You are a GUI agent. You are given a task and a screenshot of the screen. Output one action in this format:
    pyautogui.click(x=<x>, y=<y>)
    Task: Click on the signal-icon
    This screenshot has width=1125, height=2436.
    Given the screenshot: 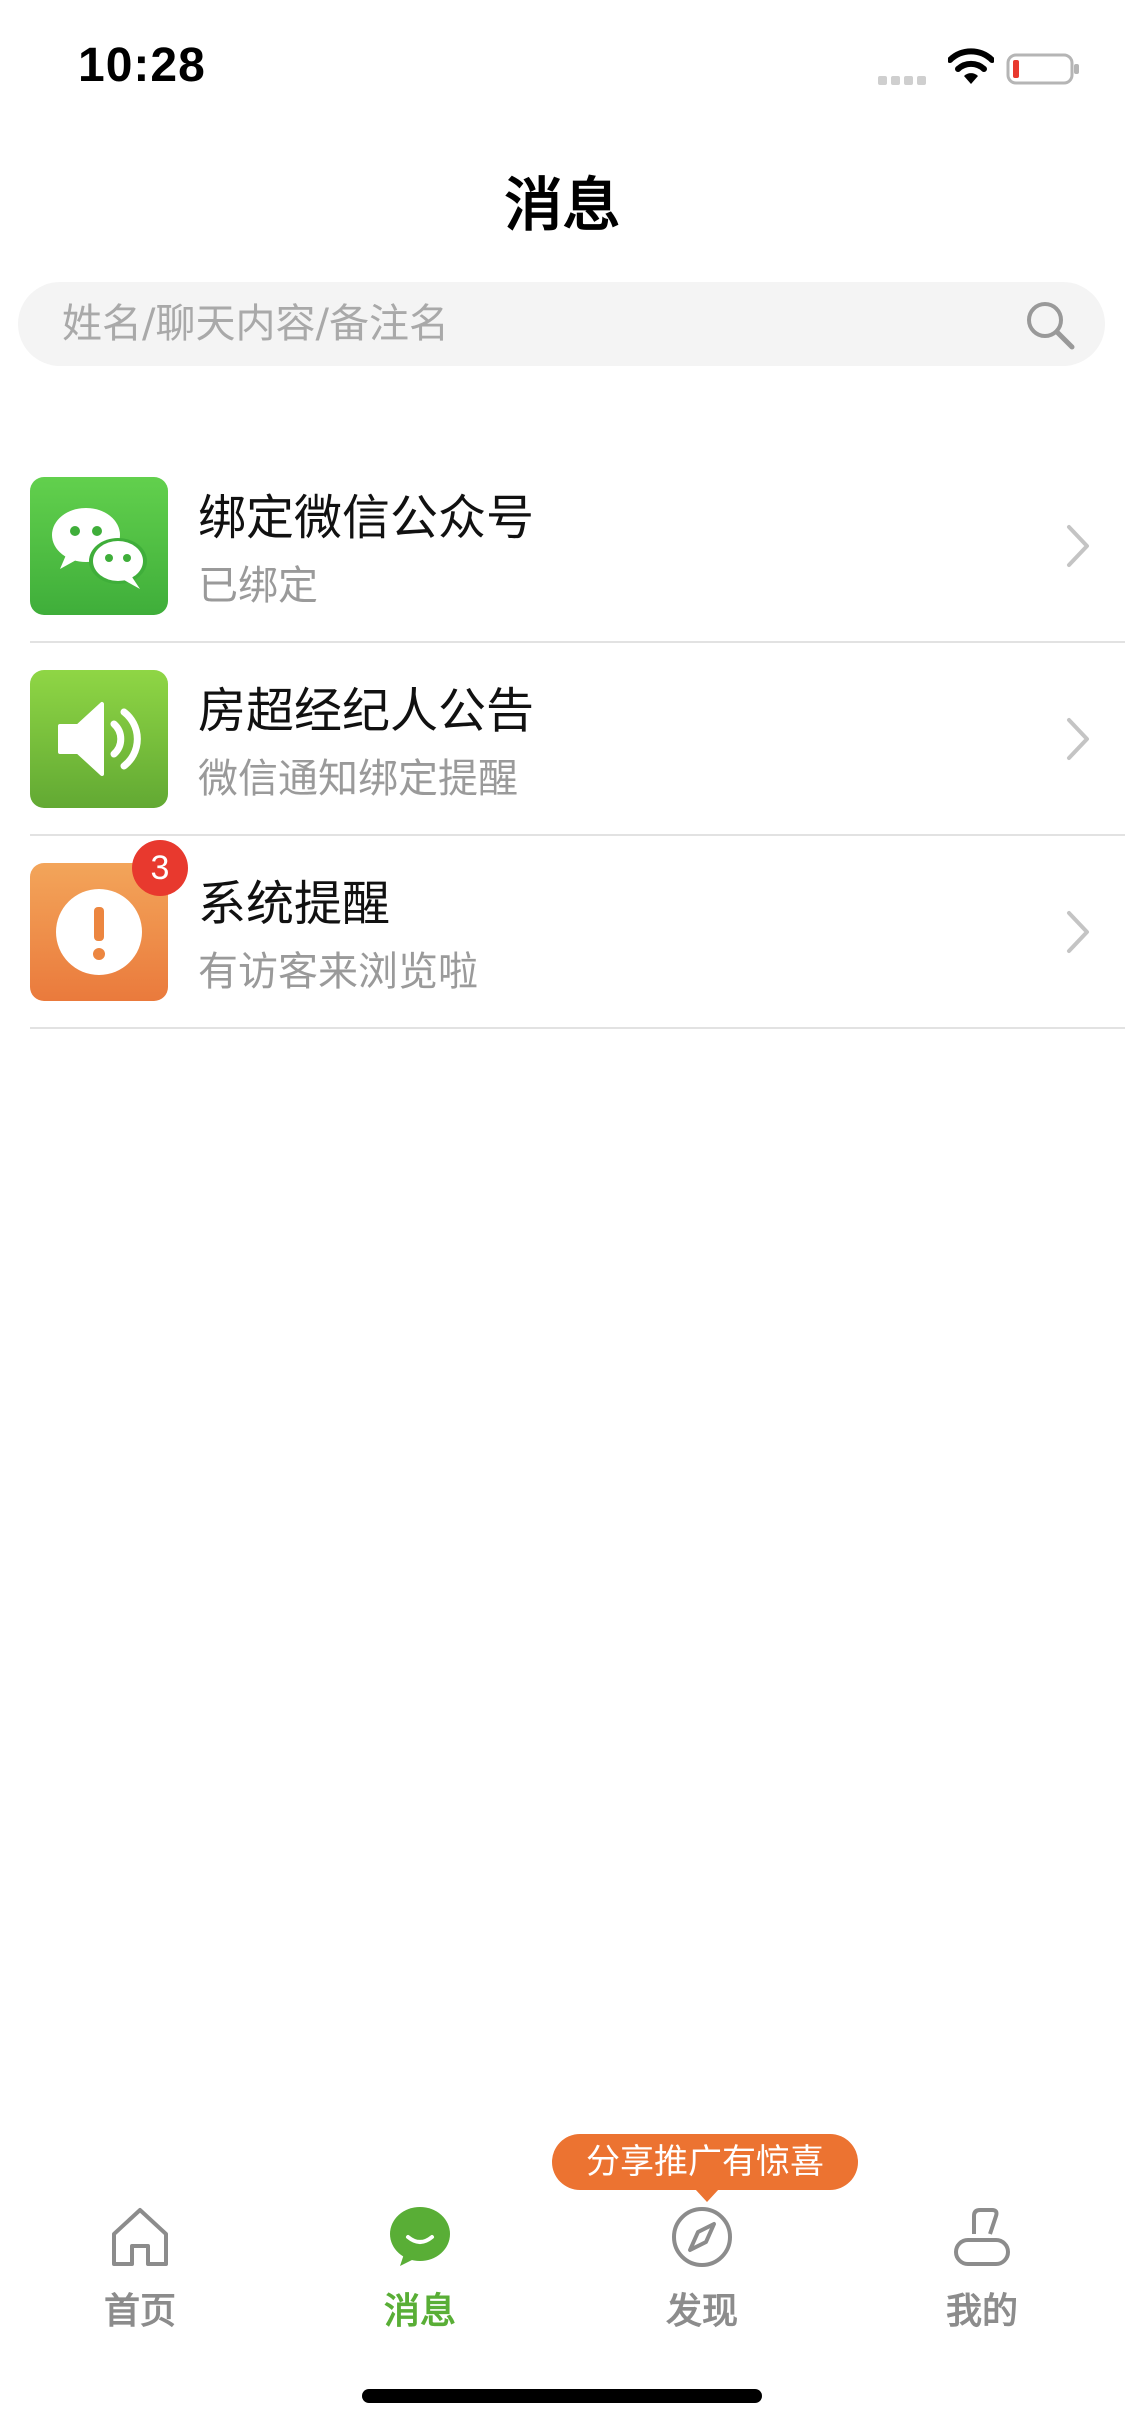 What is the action you would take?
    pyautogui.click(x=904, y=77)
    